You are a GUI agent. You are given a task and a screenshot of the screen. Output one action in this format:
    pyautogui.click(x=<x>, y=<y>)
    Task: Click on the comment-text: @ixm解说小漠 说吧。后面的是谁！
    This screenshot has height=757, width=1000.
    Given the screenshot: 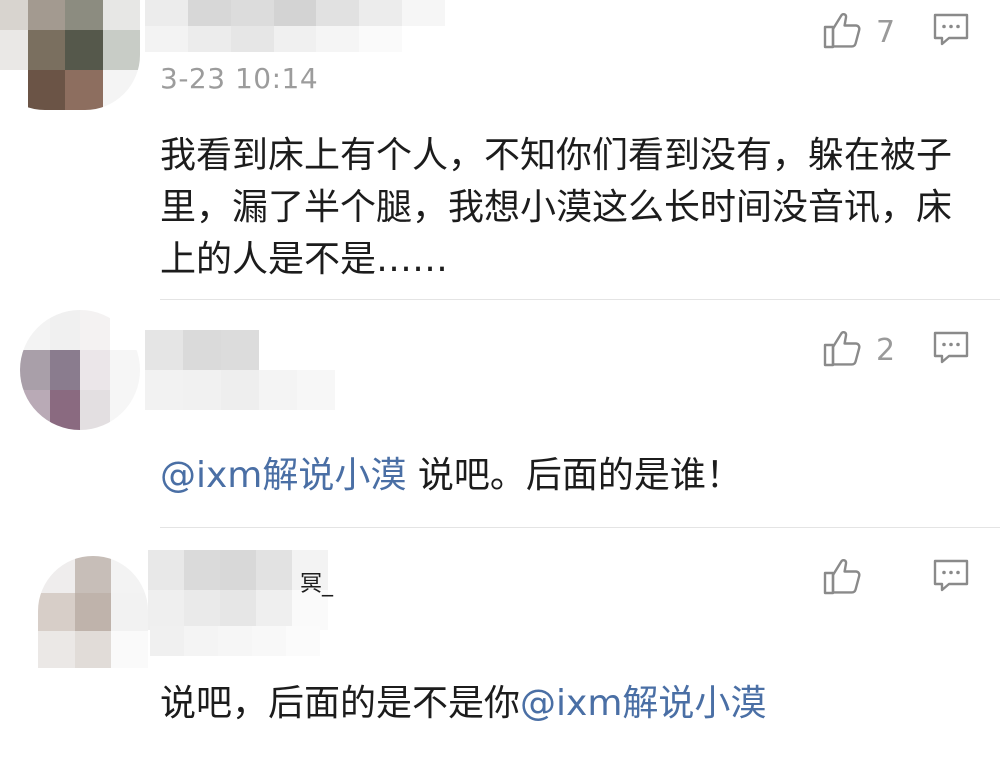 What is the action you would take?
    pyautogui.click(x=561, y=476)
    